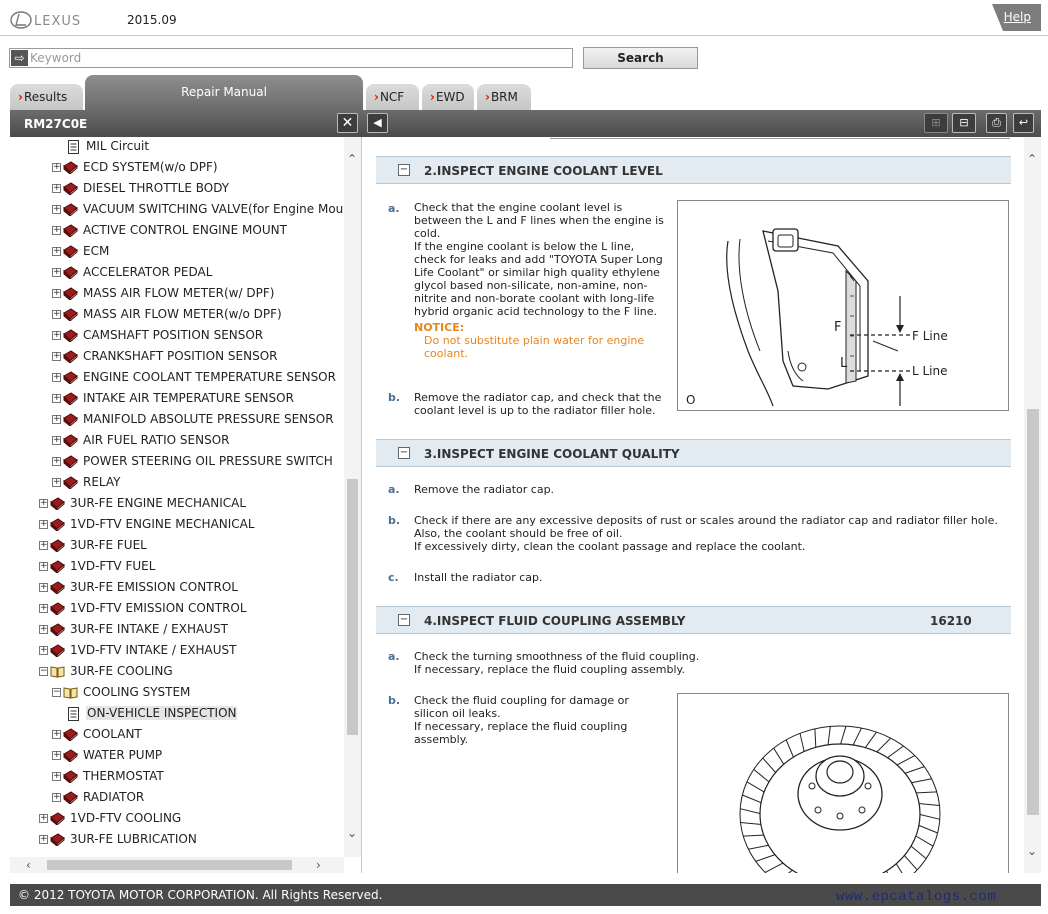 The width and height of the screenshot is (1048, 914). Describe the element at coordinates (135, 169) in the screenshot. I see `tree-item: + ECD SYSTEM(w/o DPF)` at that location.